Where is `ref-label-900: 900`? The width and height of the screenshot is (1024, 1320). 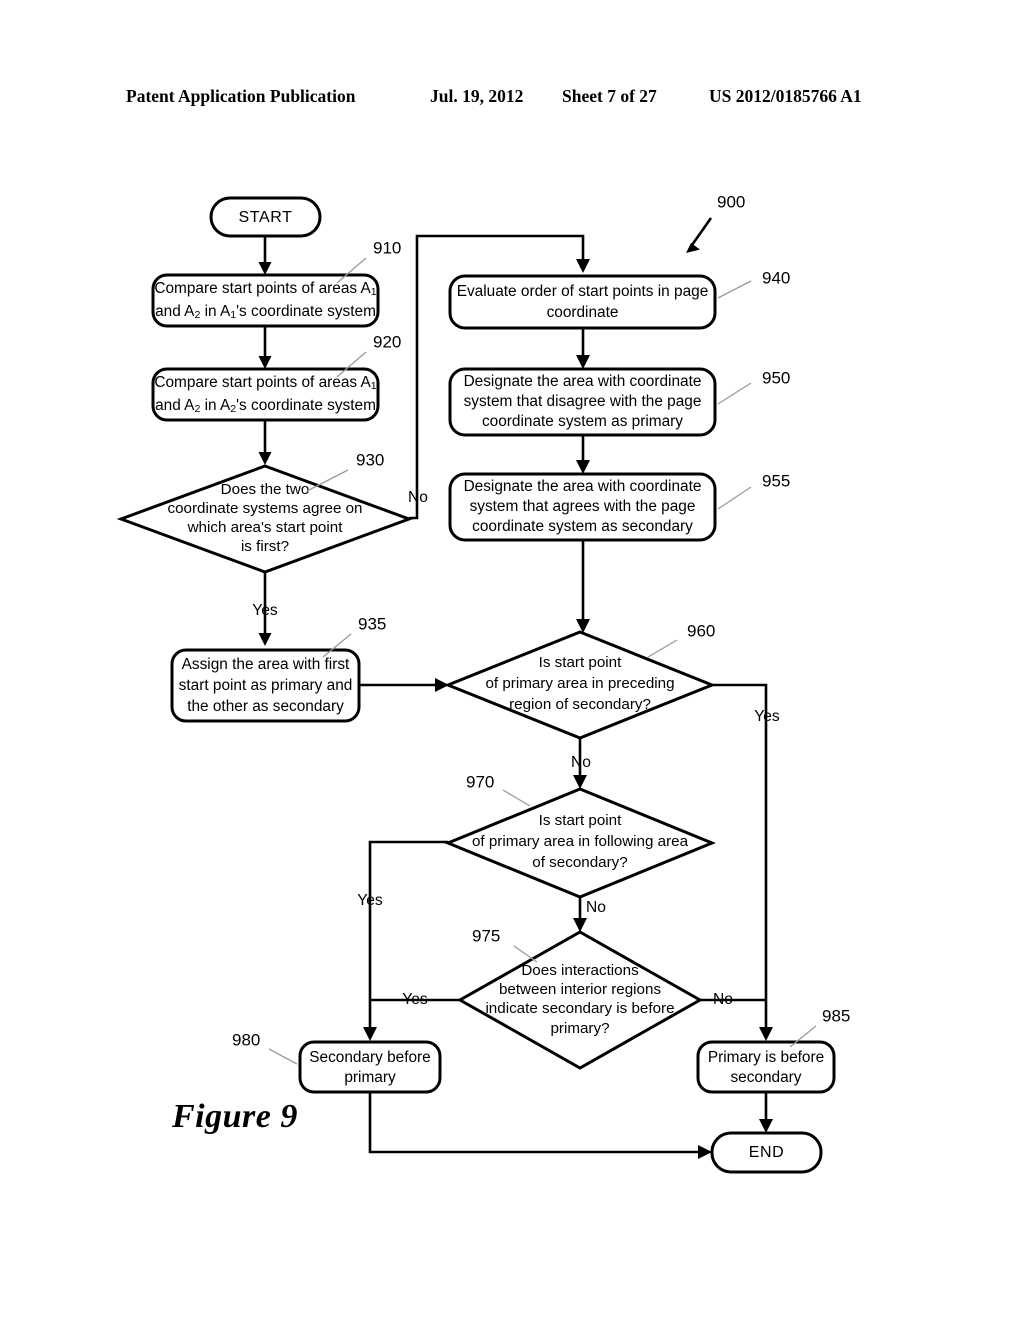 ref-label-900: 900 is located at coordinates (731, 201).